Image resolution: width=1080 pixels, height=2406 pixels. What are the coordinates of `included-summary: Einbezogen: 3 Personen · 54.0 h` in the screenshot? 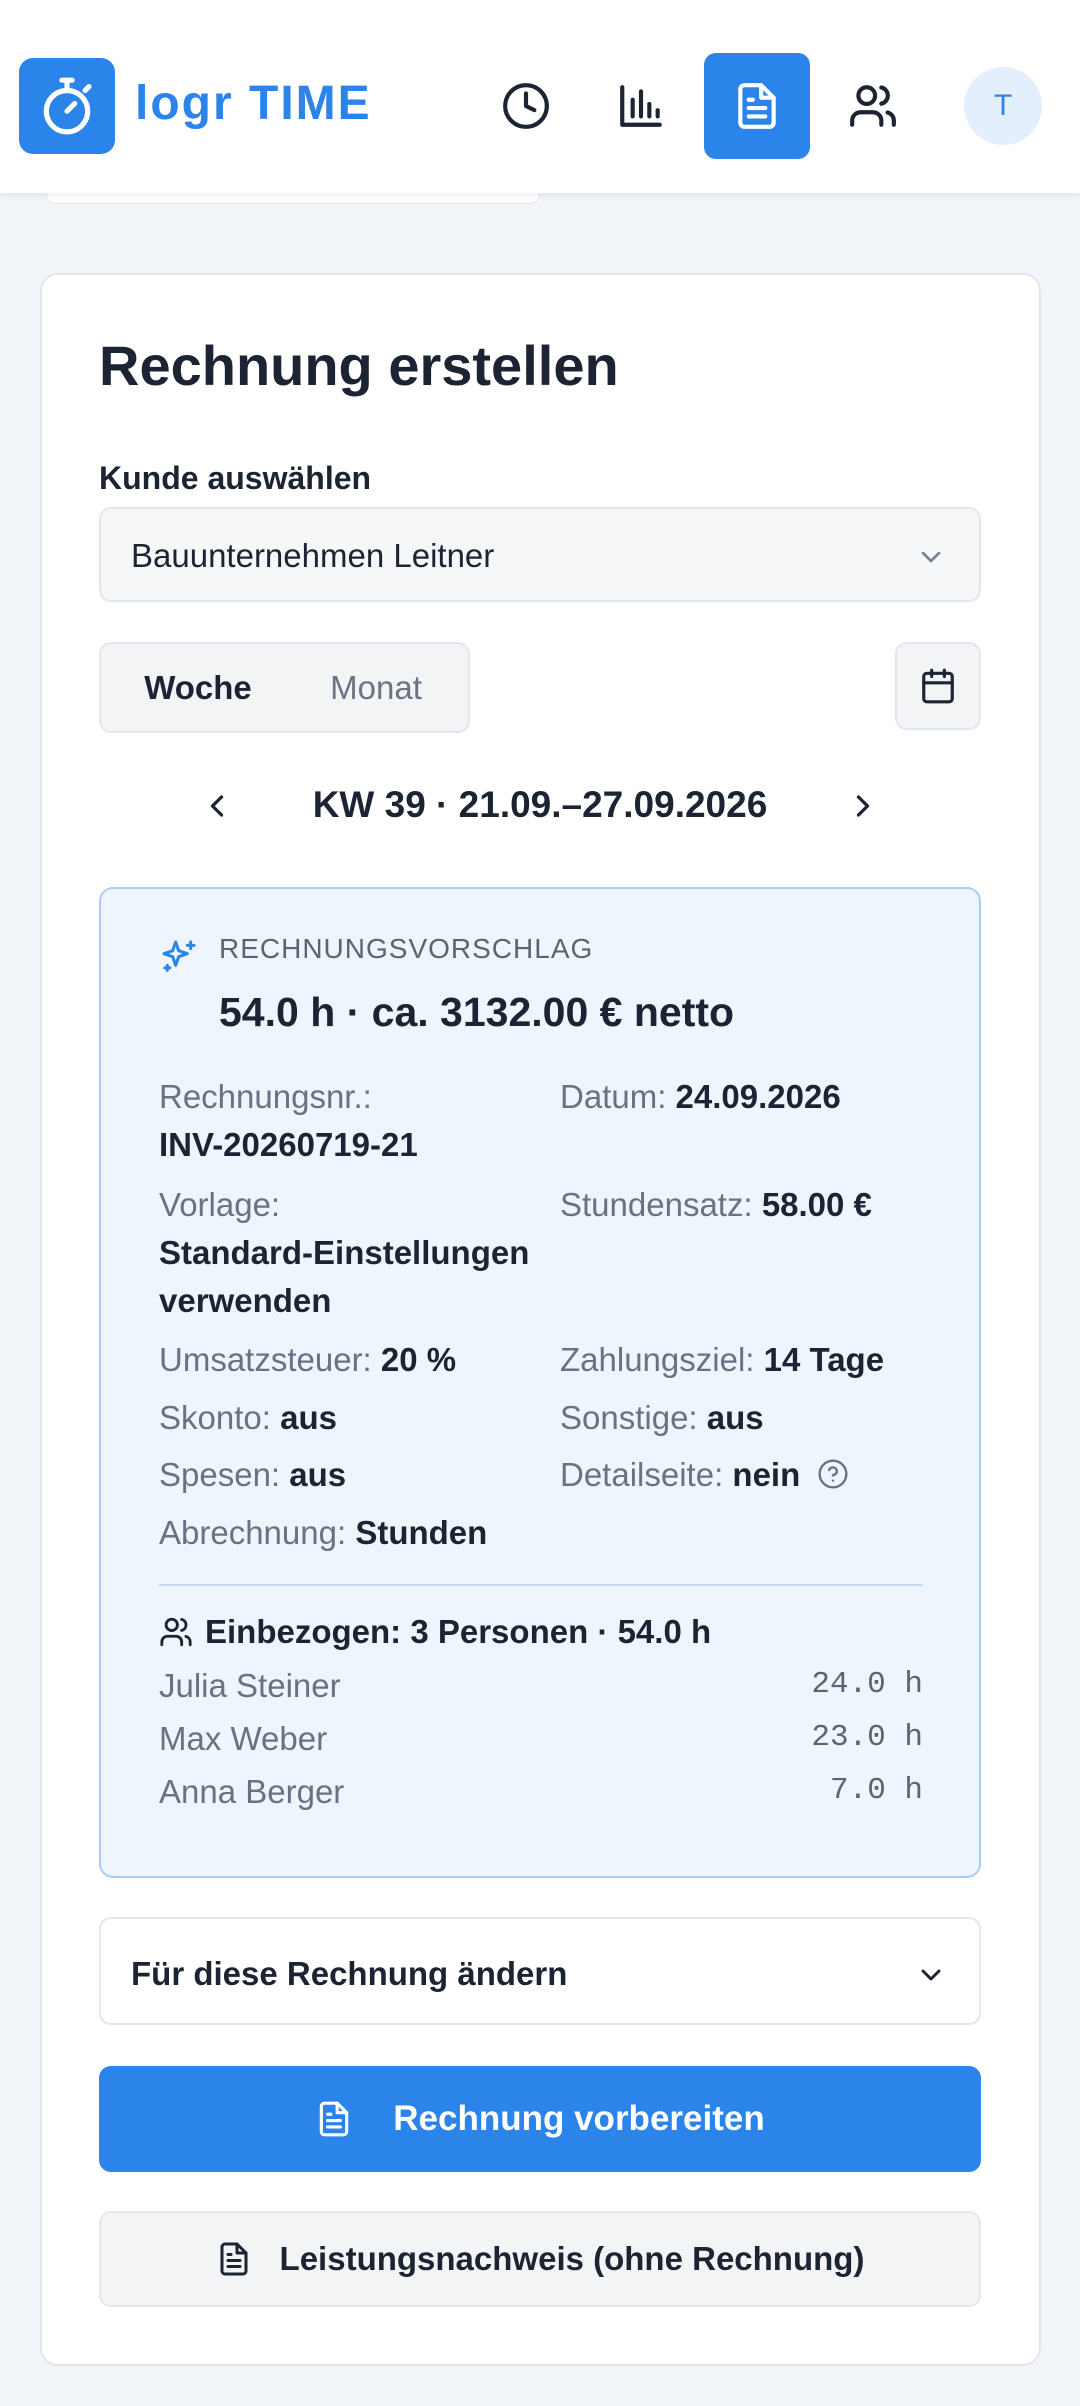 It's located at (435, 1632).